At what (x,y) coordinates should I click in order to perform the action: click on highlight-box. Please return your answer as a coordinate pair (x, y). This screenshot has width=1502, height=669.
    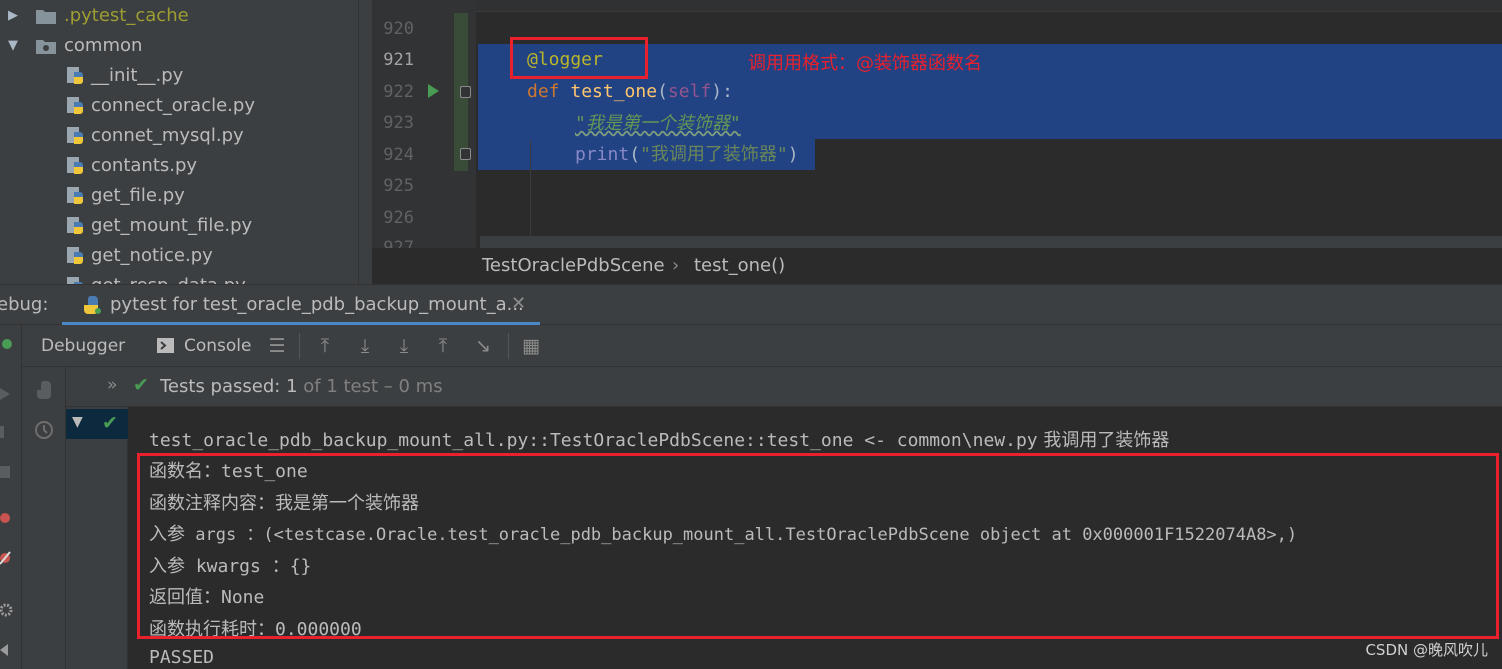
    Looking at the image, I should click on (579, 58).